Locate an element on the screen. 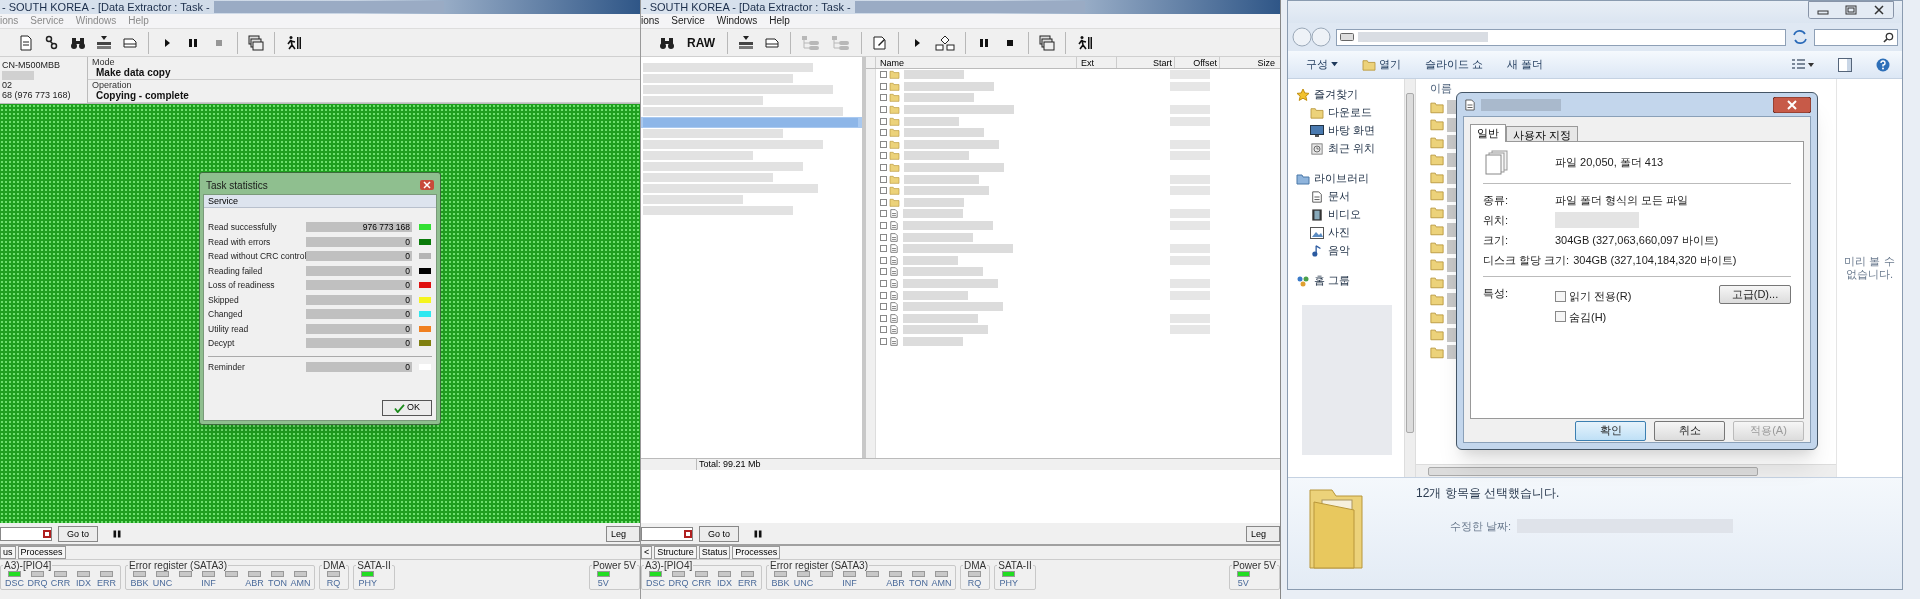  checkbox-label: 숨김(H) is located at coordinates (1588, 316).